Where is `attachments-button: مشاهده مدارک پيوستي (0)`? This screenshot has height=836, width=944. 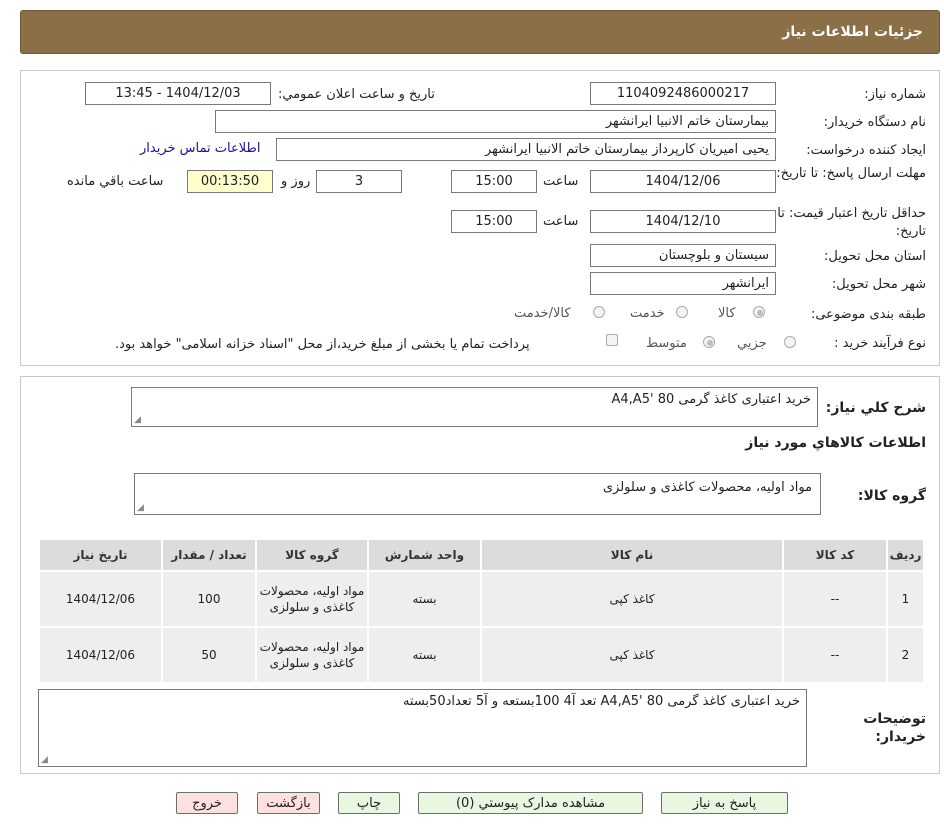
attachments-button: مشاهده مدارک پيوستي (0) is located at coordinates (530, 803).